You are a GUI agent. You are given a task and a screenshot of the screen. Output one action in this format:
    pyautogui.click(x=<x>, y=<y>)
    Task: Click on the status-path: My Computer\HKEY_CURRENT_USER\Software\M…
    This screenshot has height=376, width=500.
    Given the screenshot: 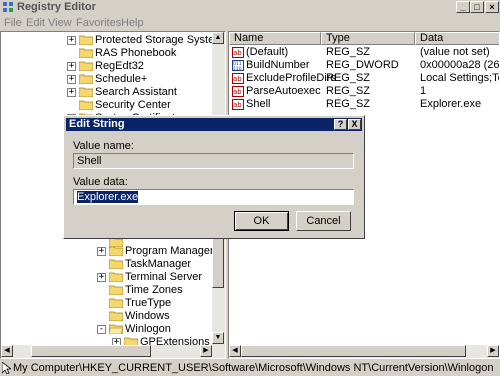 What is the action you would take?
    pyautogui.click(x=253, y=368)
    